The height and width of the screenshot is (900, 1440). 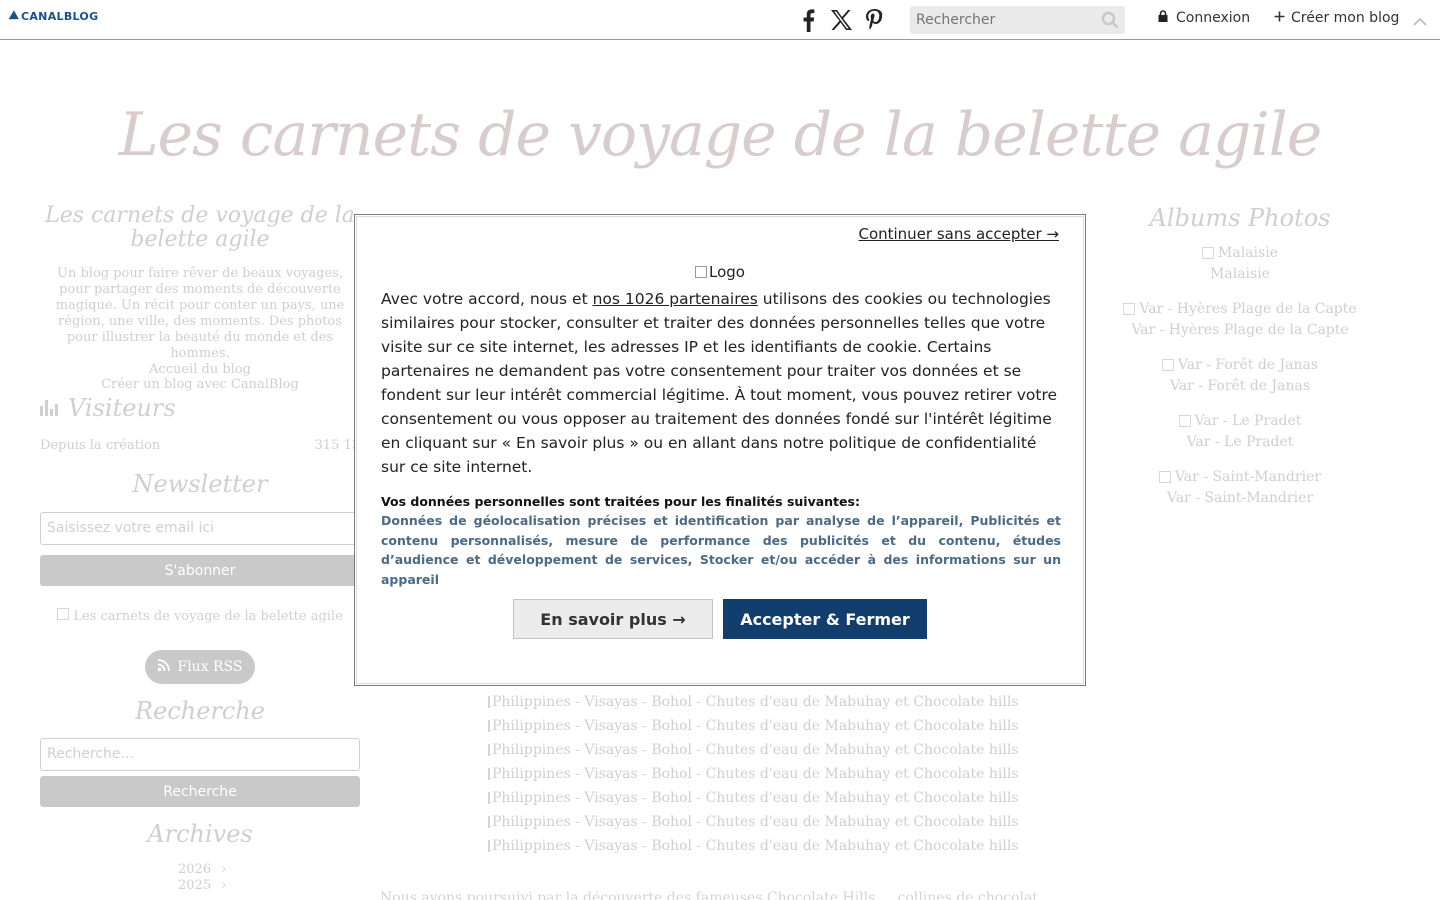 I want to click on album-label: Var - Hyères Plage de la Capte, so click(x=1240, y=330).